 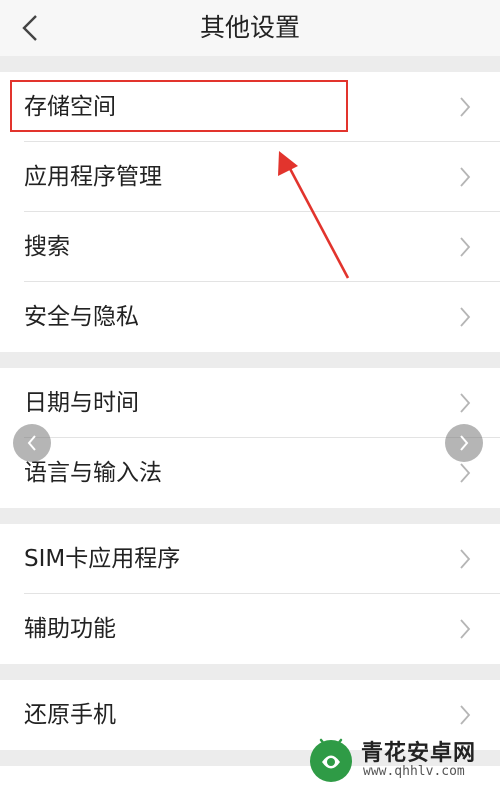 I want to click on watermark-name: 青花安卓网, so click(x=419, y=753).